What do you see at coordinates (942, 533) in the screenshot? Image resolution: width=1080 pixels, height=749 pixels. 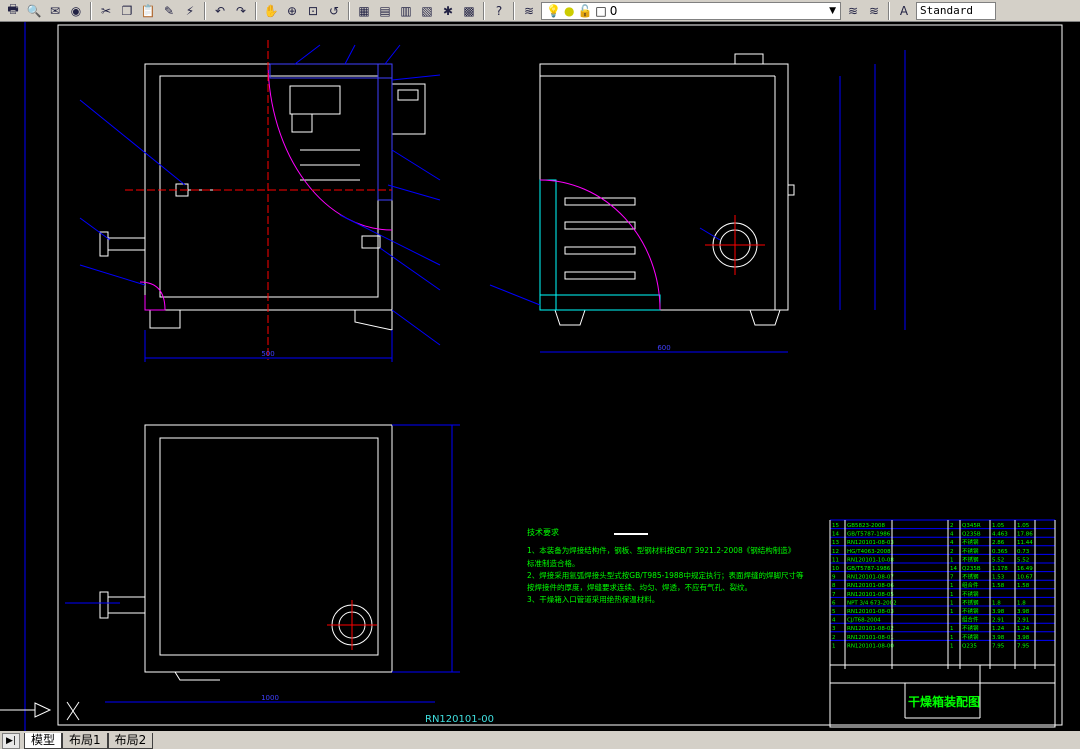 I see `parts-row: 14 GB/T5787-1986 4 Q235B 4.463 17.86` at bounding box center [942, 533].